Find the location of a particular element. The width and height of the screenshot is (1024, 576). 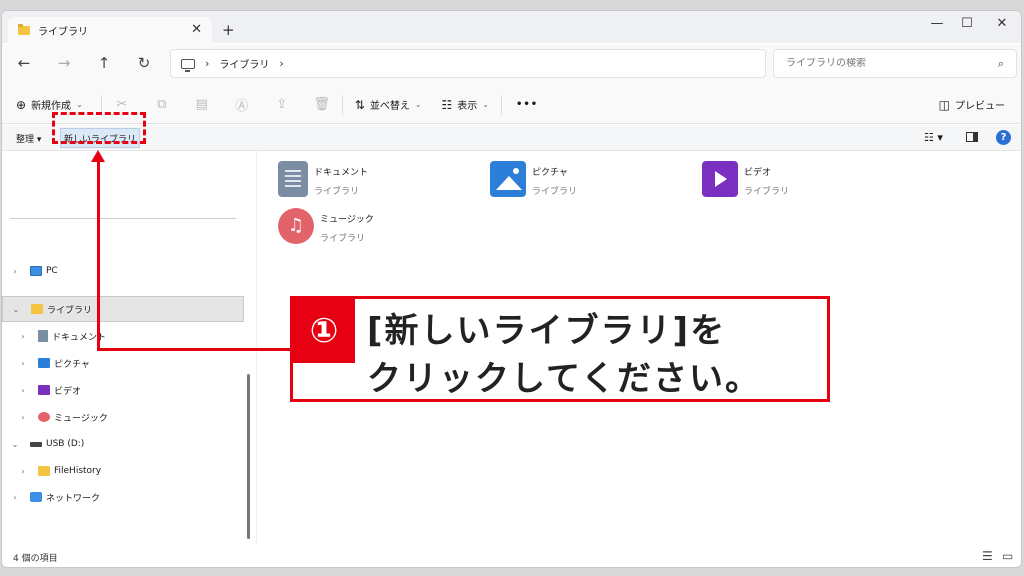

tree-item-documents: › ドキュメント is located at coordinates (123, 336).